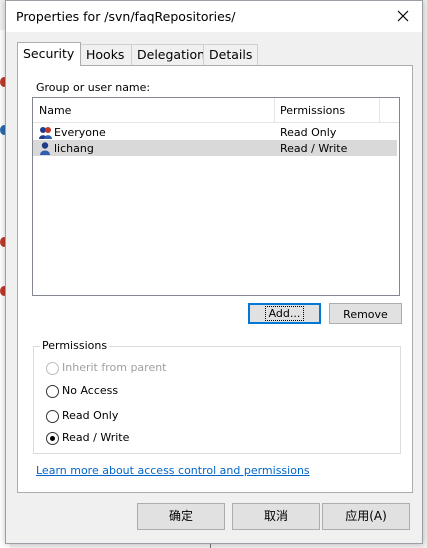 The image size is (427, 548). What do you see at coordinates (114, 367) in the screenshot?
I see `radio-label: Inherit from parent` at bounding box center [114, 367].